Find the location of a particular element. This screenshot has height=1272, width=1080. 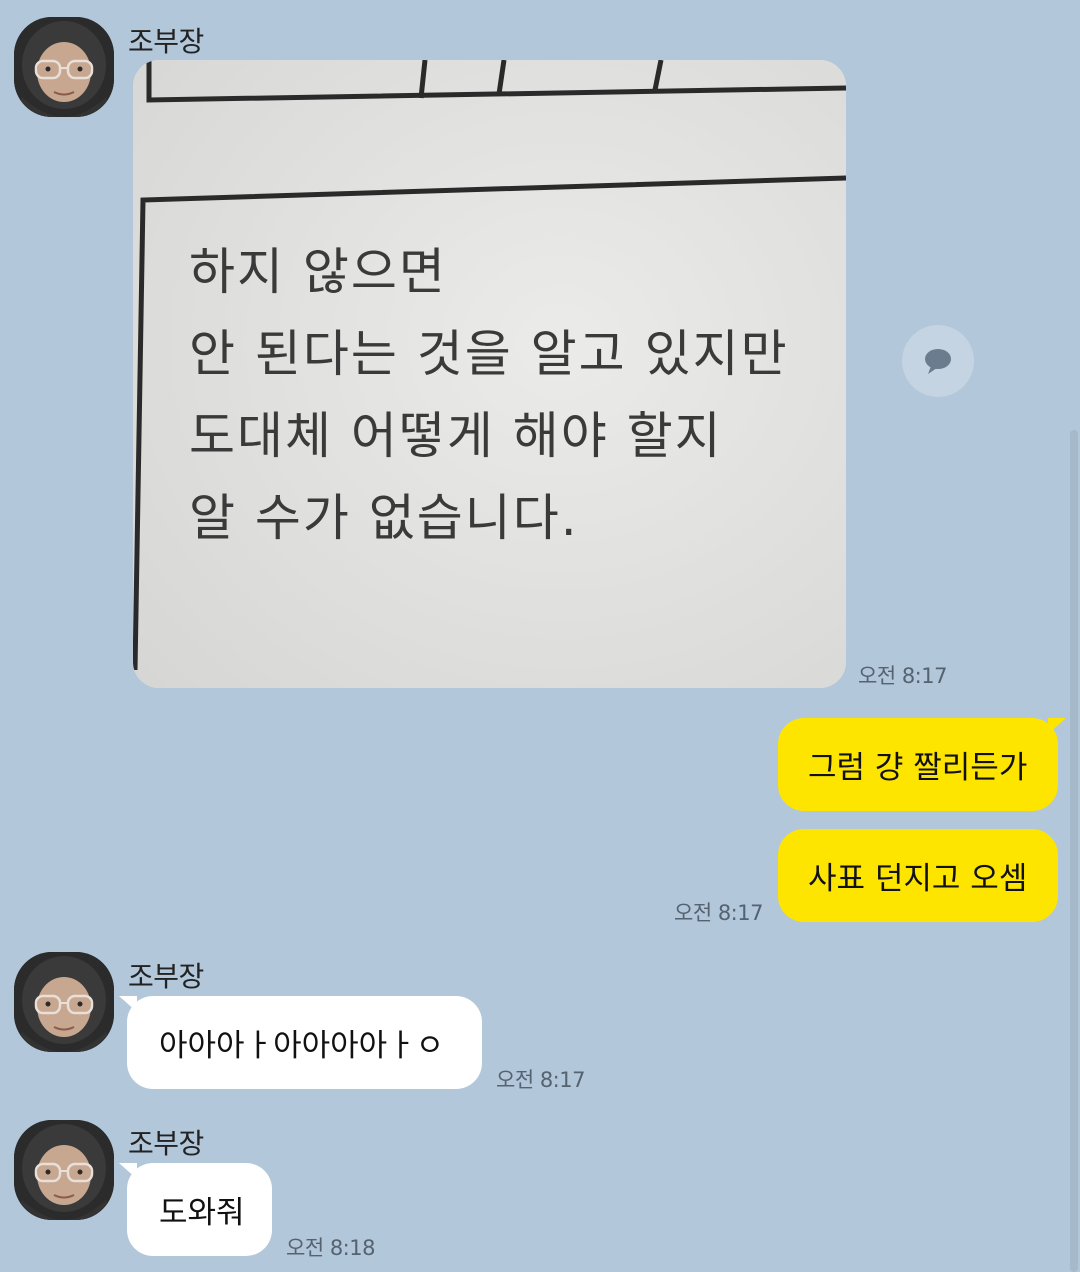

incoming-message: 아아아ㅏ아아아아ㅏㅇ is located at coordinates (300, 1042).